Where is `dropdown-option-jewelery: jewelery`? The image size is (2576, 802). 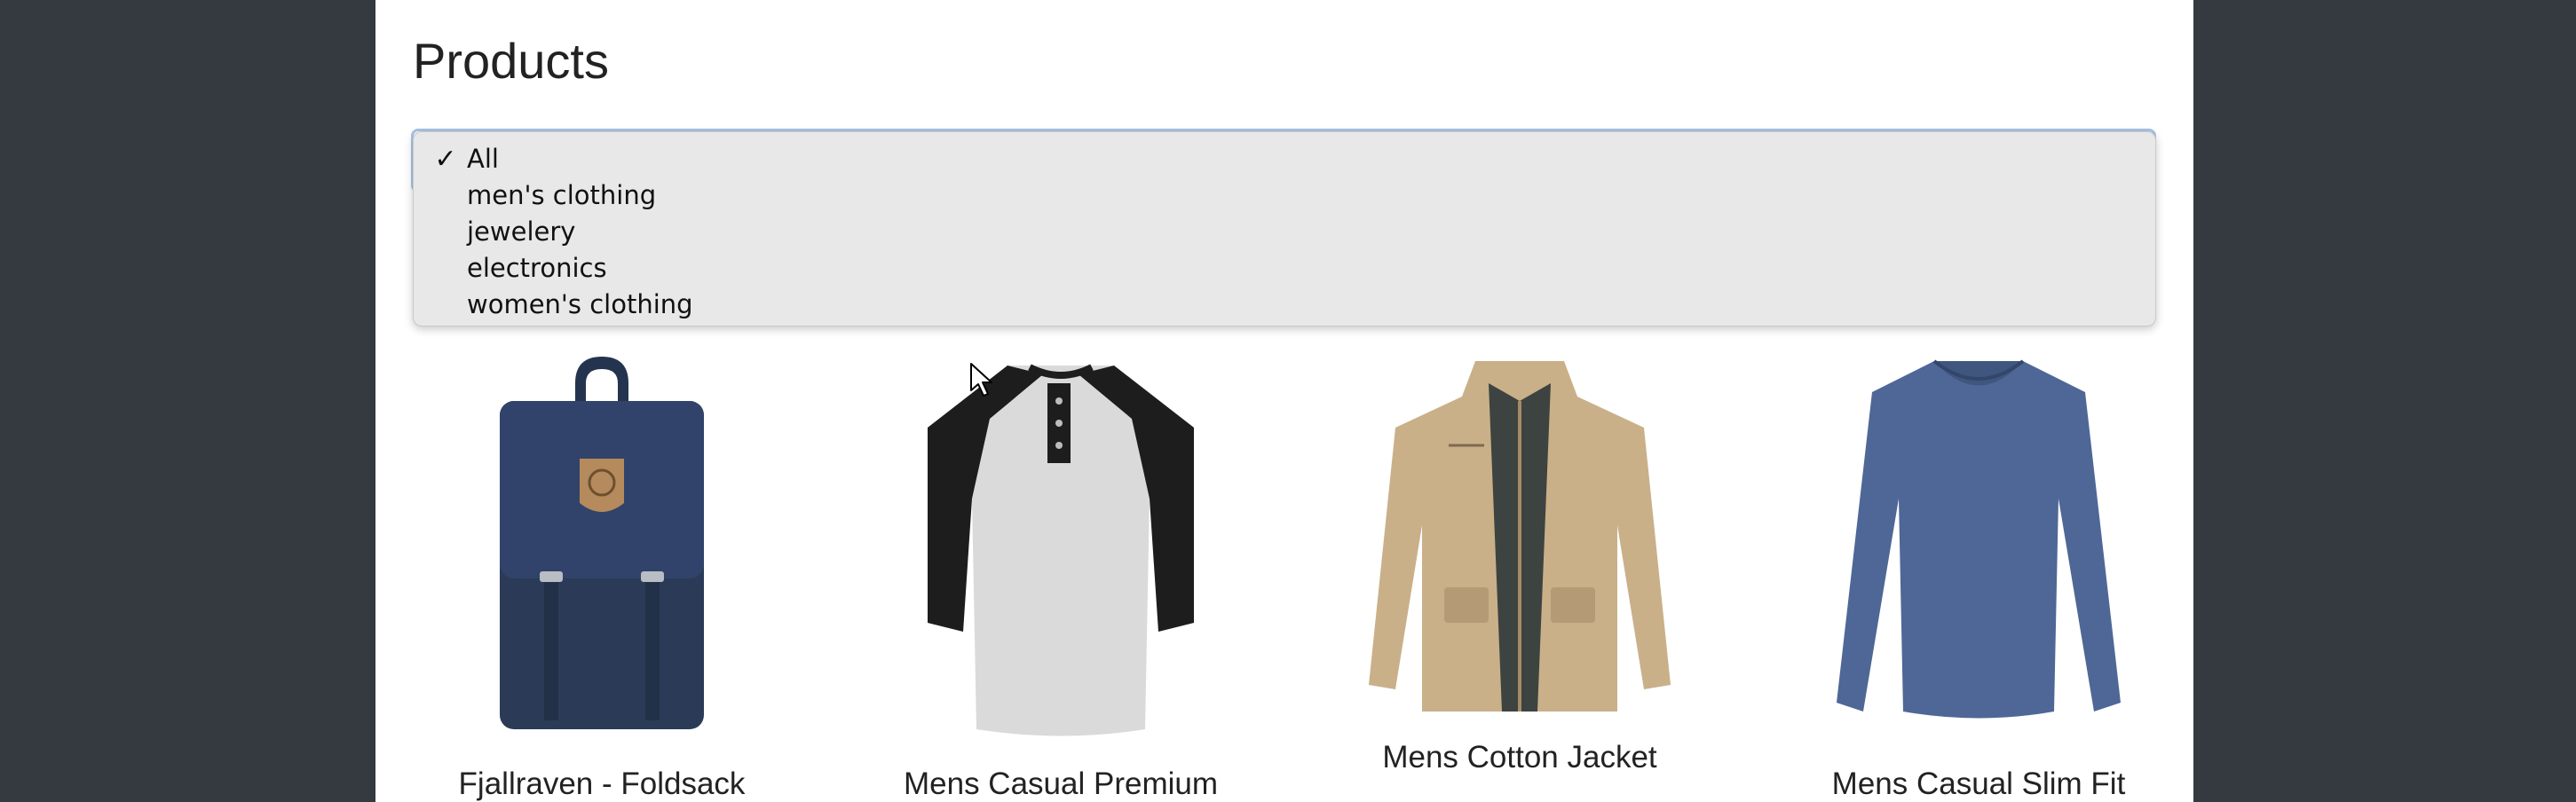 dropdown-option-jewelery: jewelery is located at coordinates (1284, 232).